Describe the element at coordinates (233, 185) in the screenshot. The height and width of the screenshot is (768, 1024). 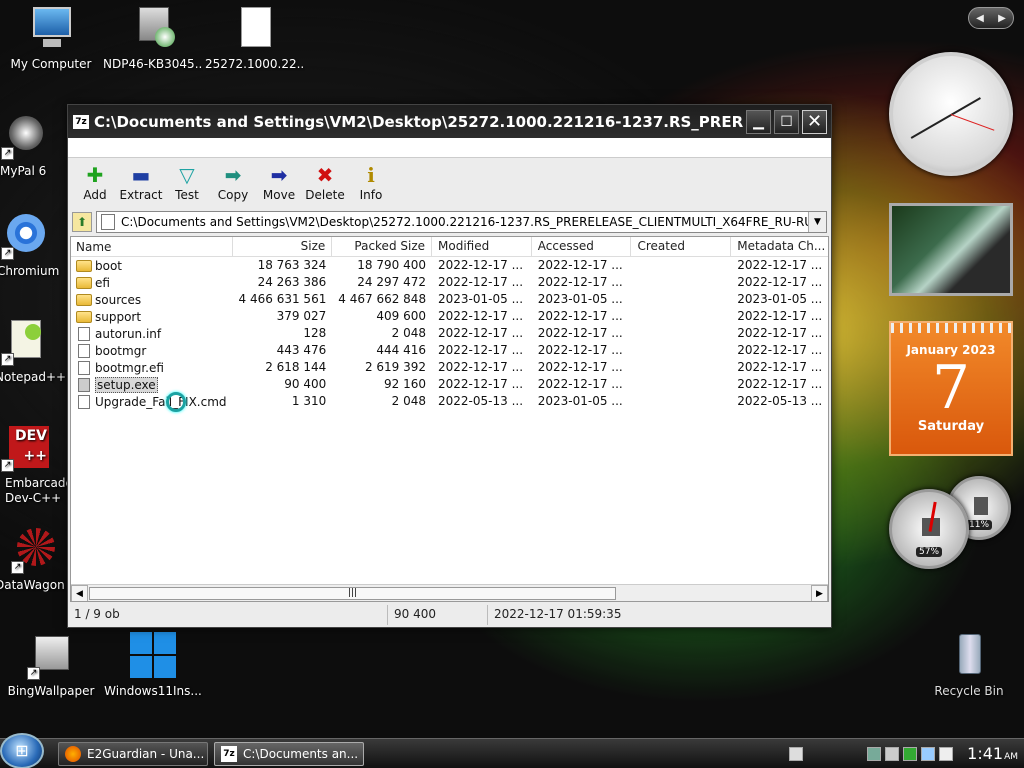
I see `copy-button: ➡ Copy` at that location.